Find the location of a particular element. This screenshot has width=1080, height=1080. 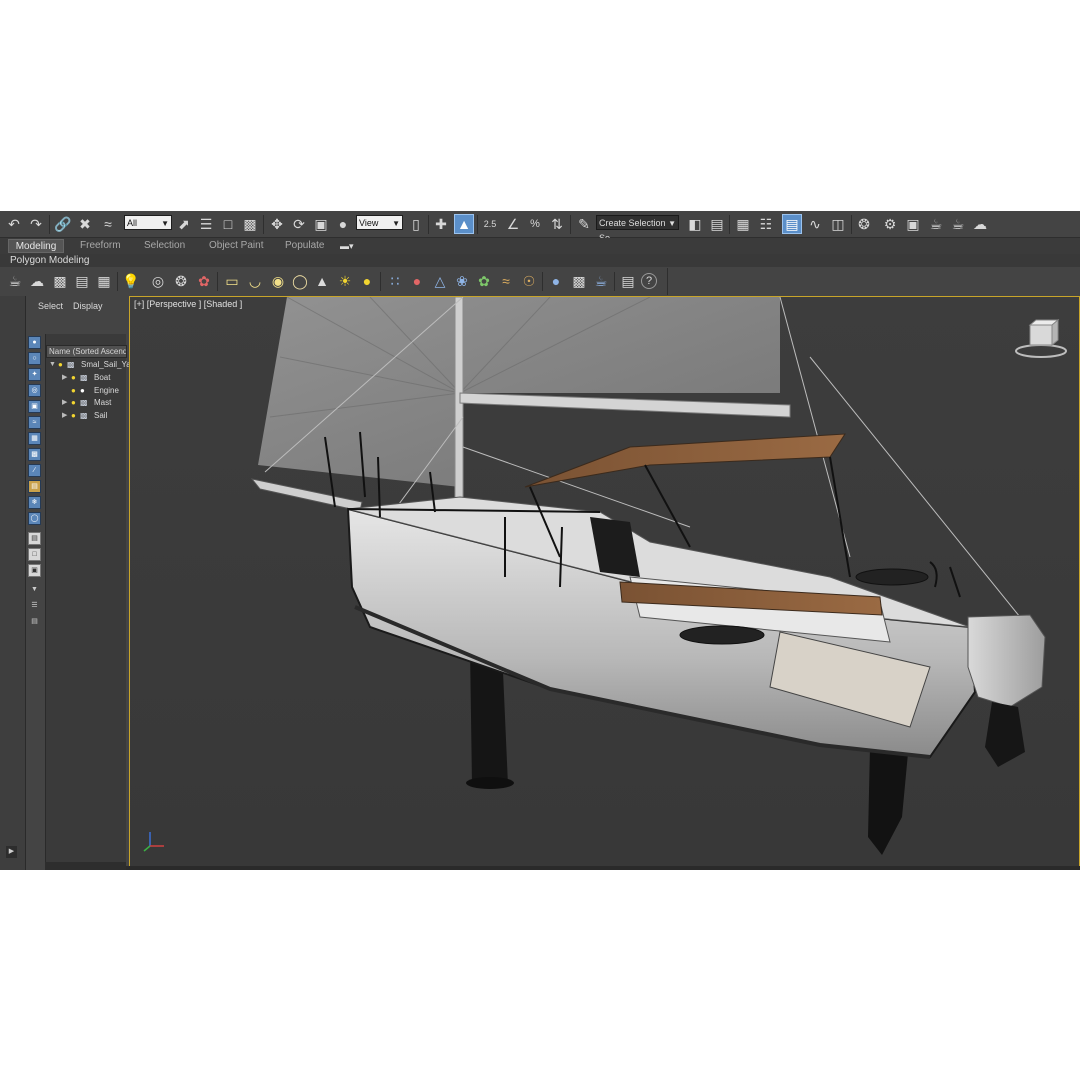

scale-icon: ▣ is located at coordinates (321, 224).